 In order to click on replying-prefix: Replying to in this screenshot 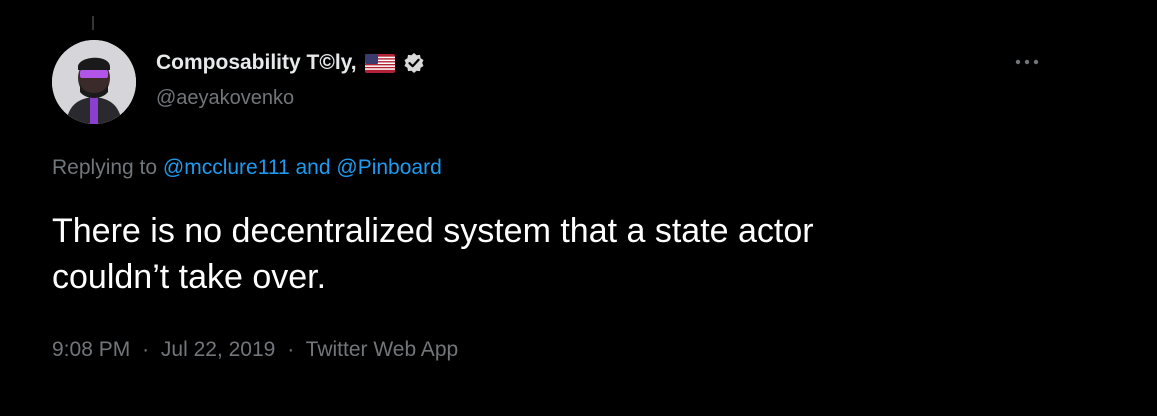, I will do `click(105, 167)`.